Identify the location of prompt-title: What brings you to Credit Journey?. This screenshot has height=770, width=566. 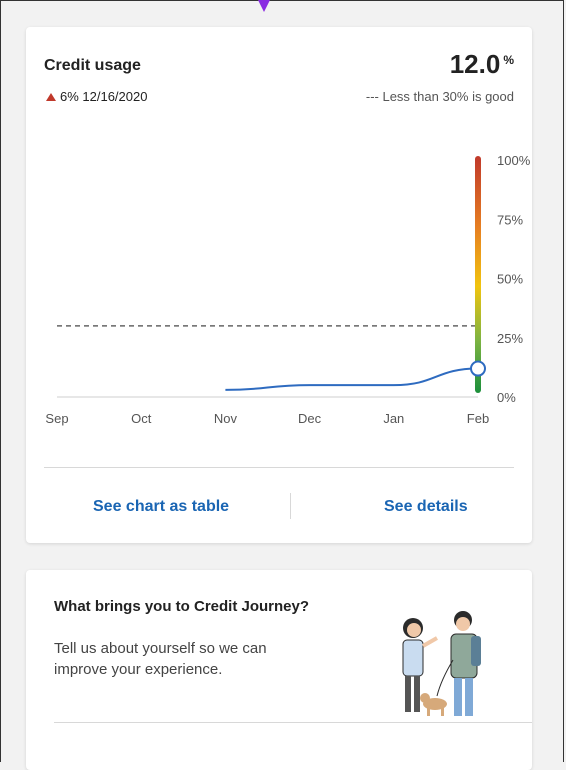
(182, 606).